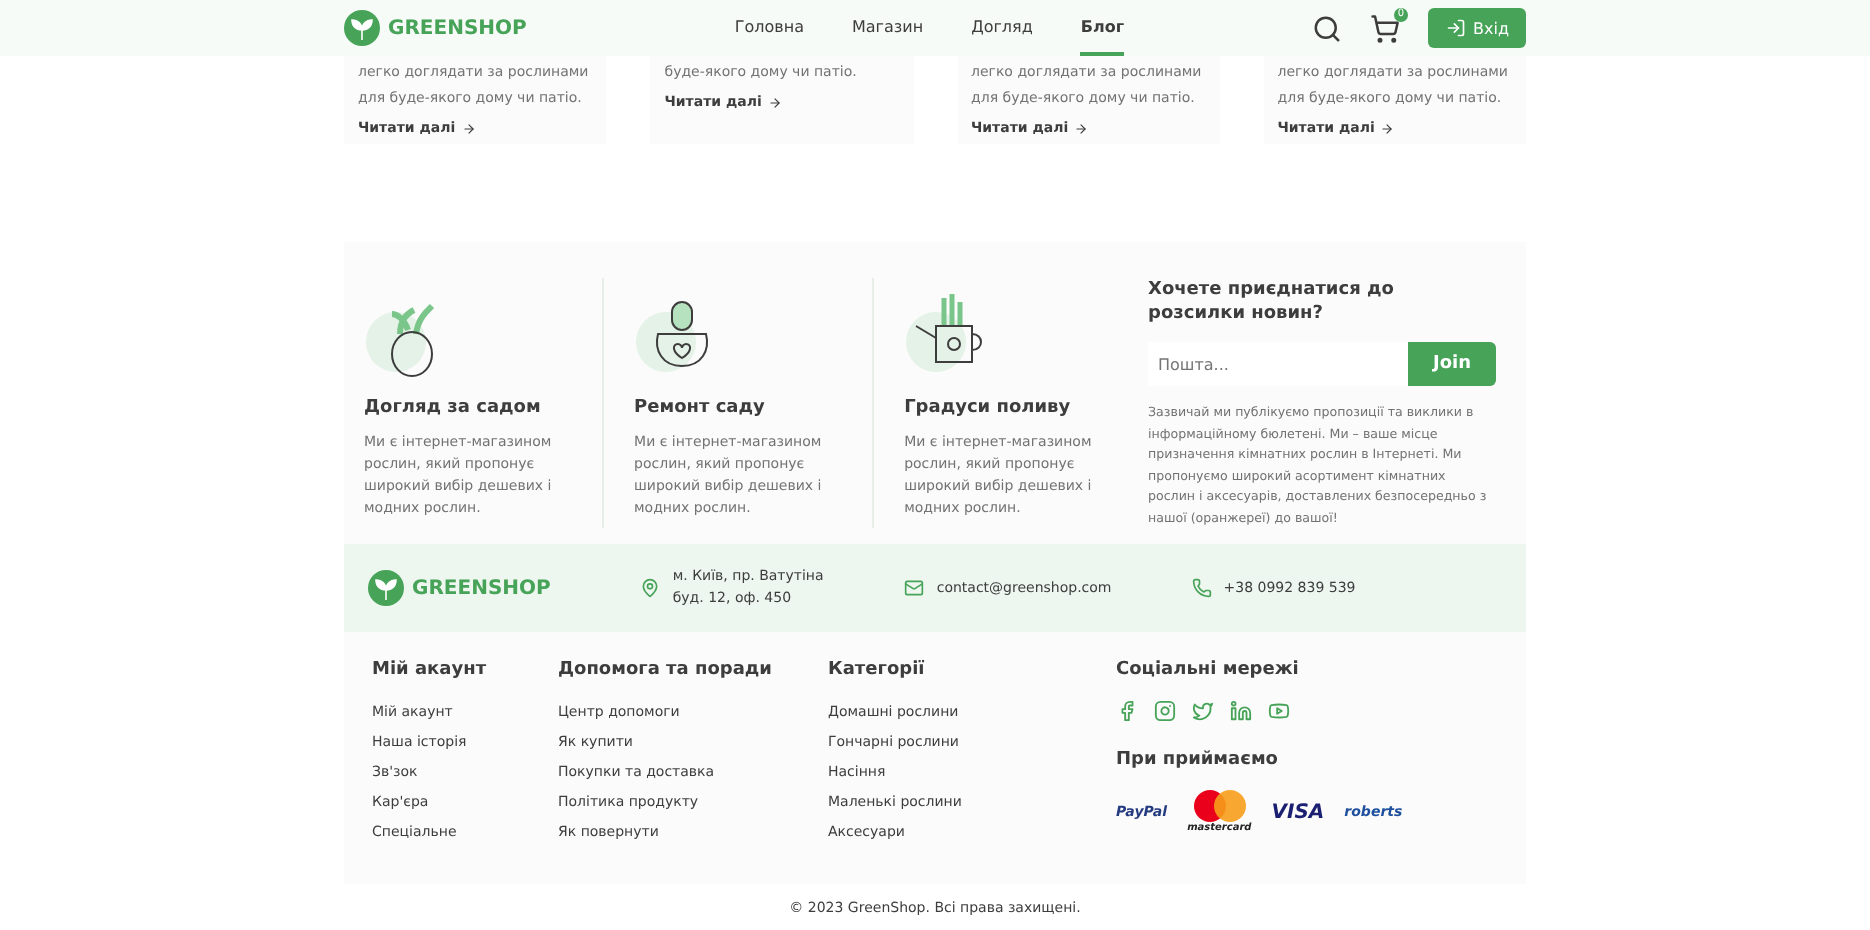  What do you see at coordinates (1203, 711) in the screenshot?
I see `twitter-icon` at bounding box center [1203, 711].